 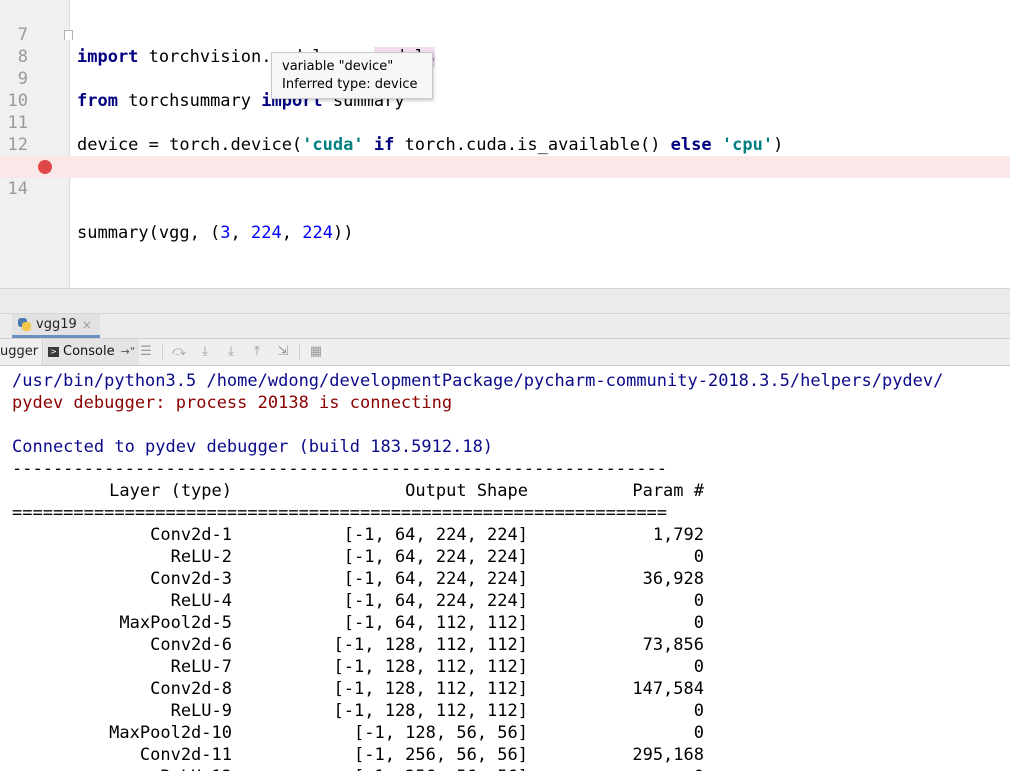 What do you see at coordinates (179, 352) in the screenshot?
I see `step-over-icon: ⤼` at bounding box center [179, 352].